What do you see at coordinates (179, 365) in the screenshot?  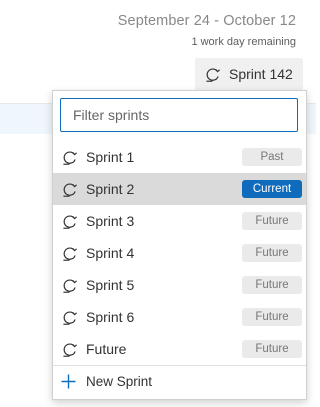 I see `dropdown-footer-divider` at bounding box center [179, 365].